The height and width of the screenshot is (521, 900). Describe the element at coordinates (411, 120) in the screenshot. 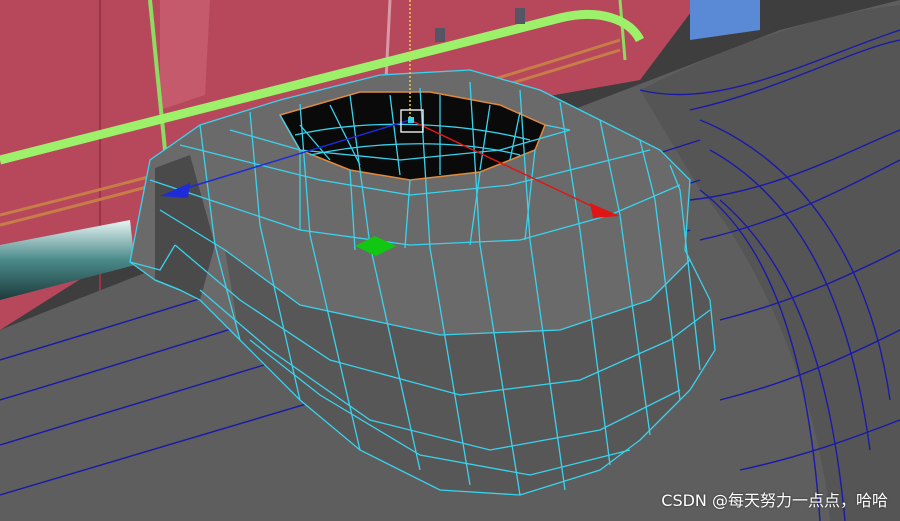

I see `pivot-center-icon` at that location.